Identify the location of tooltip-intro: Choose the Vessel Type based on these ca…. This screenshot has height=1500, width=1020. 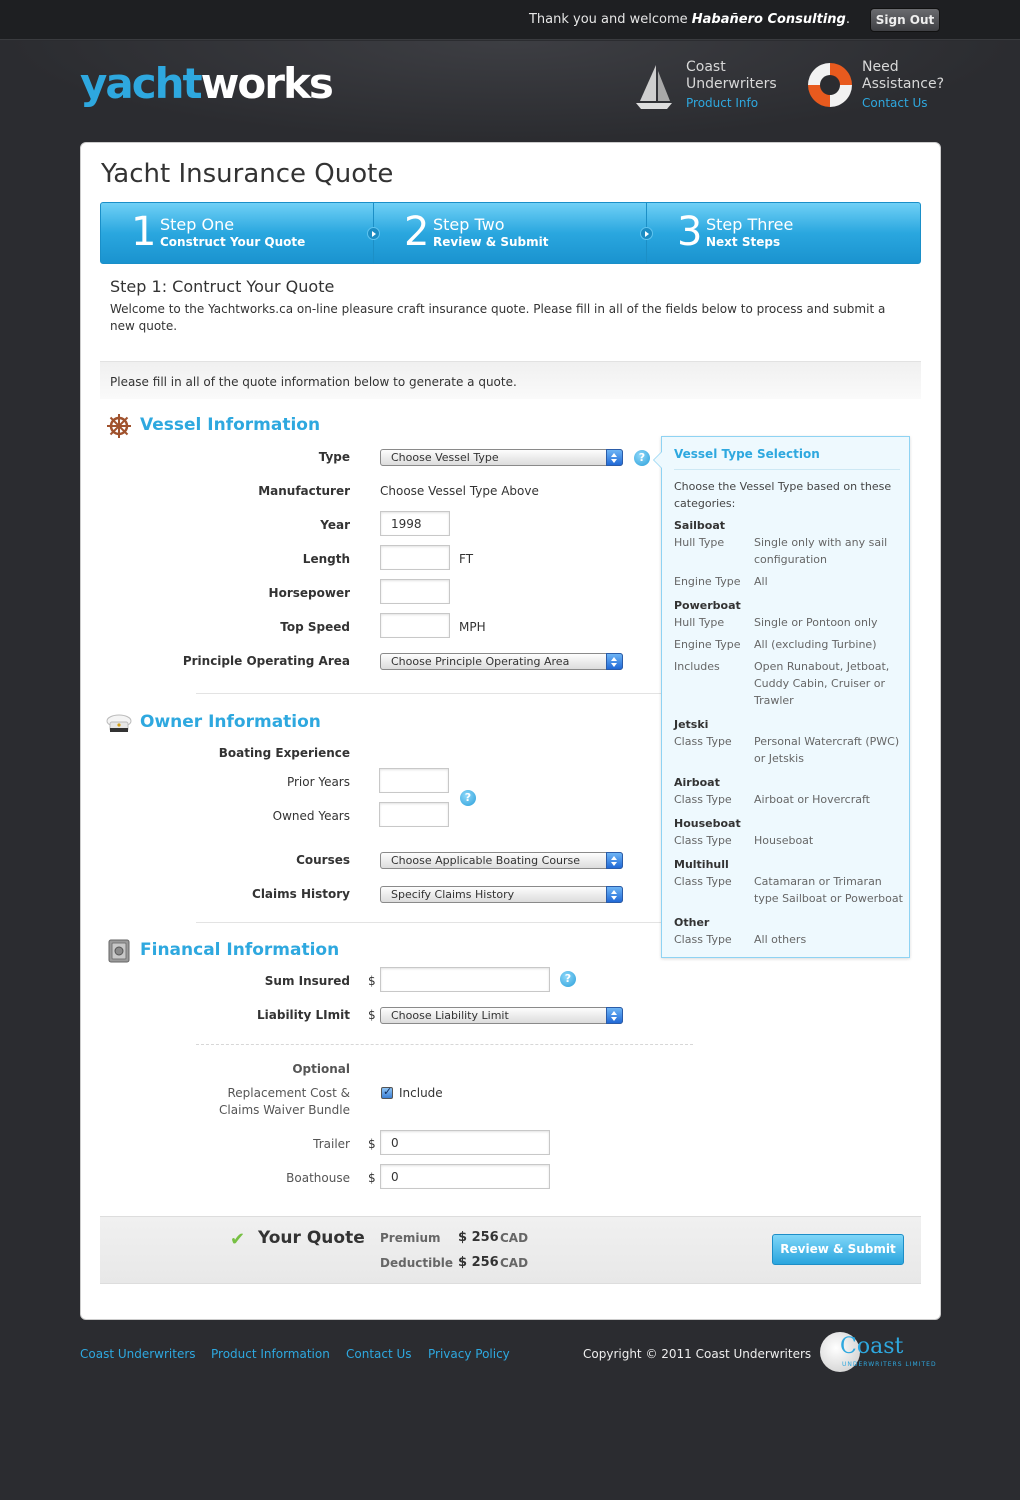
(783, 495).